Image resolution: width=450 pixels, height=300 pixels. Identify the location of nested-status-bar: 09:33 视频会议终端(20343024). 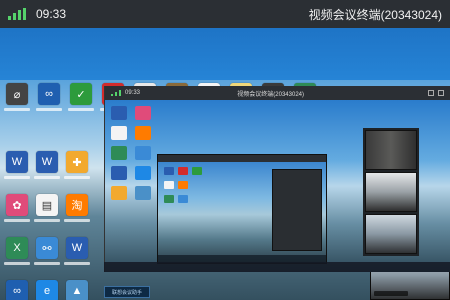
(277, 93).